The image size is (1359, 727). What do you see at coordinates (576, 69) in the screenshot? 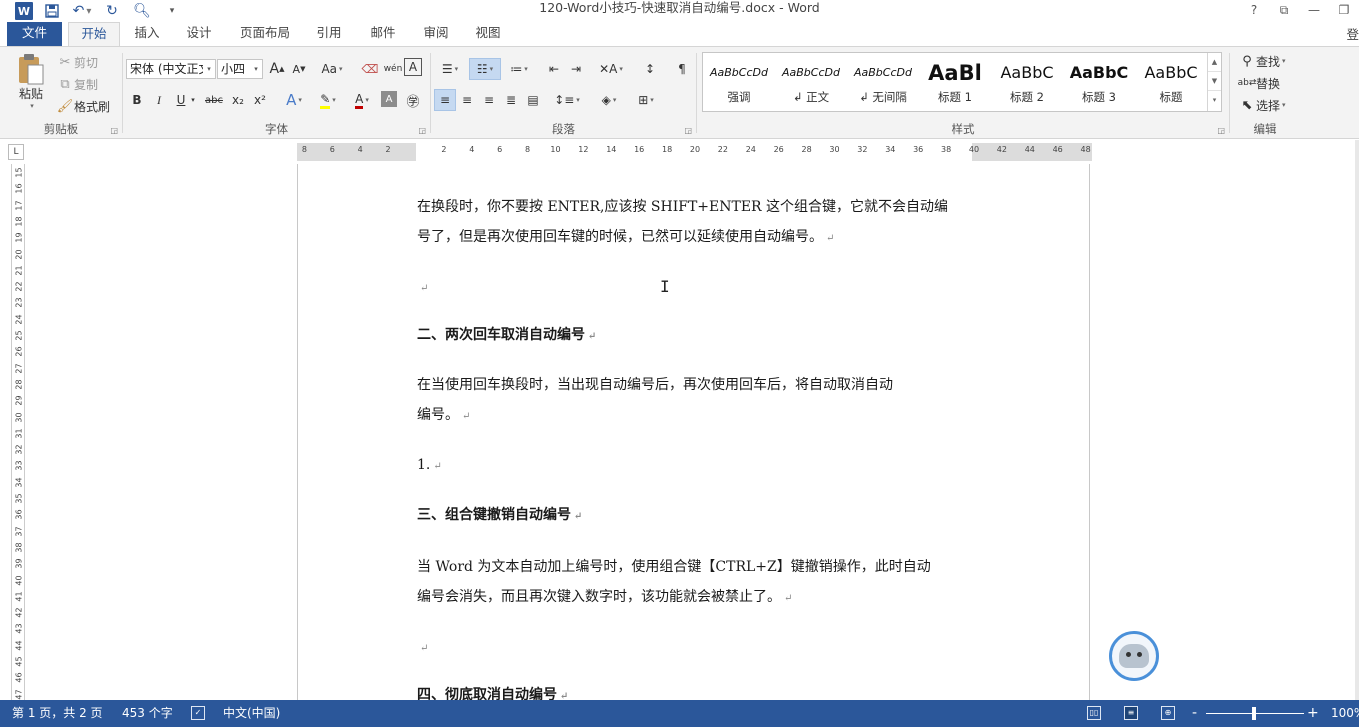
I see `increase-indent-icon: ⇥` at bounding box center [576, 69].